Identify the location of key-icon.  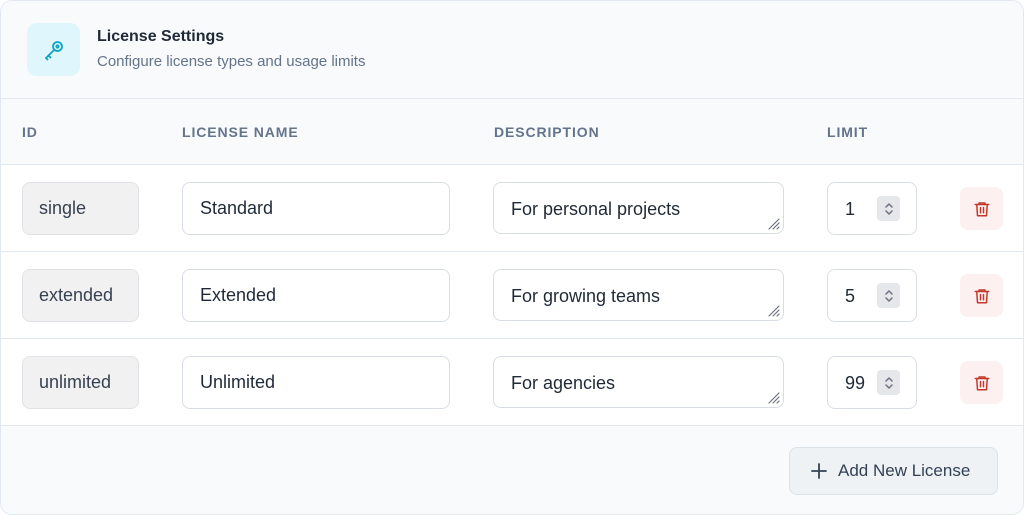
(53, 49).